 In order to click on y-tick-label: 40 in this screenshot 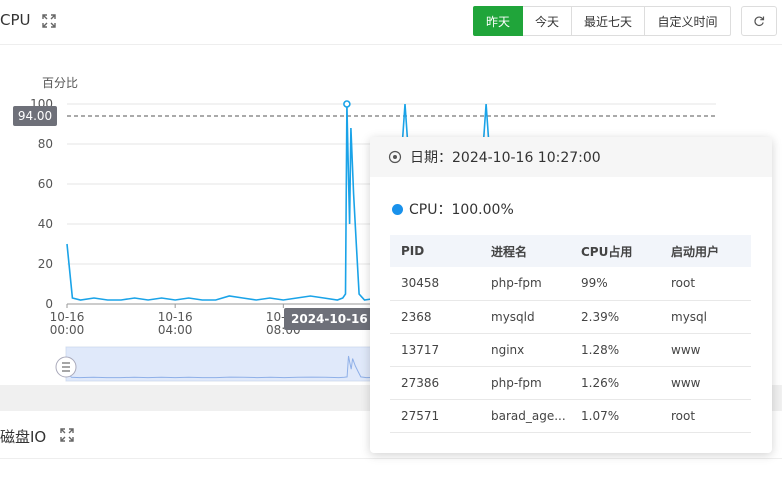, I will do `click(45, 224)`.